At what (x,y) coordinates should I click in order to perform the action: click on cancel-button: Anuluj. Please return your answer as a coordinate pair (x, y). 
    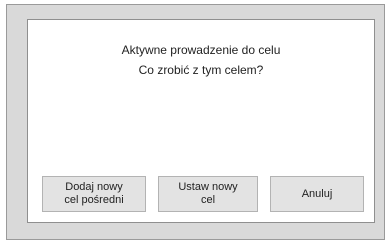
    Looking at the image, I should click on (317, 194).